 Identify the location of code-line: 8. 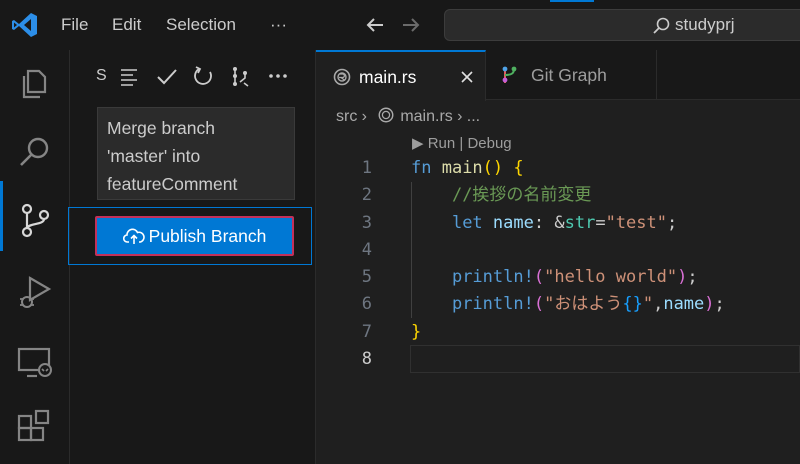
(558, 359).